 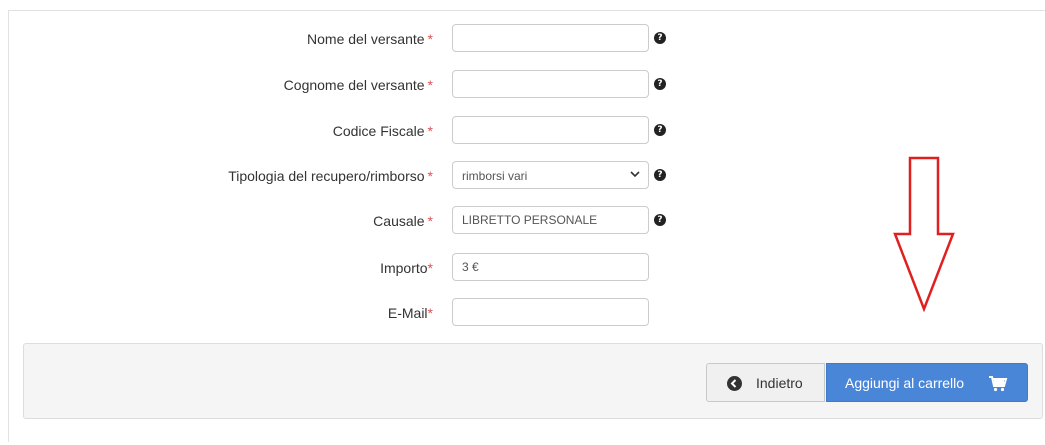 I want to click on tipologia-select: rimborsi vari, so click(x=550, y=175).